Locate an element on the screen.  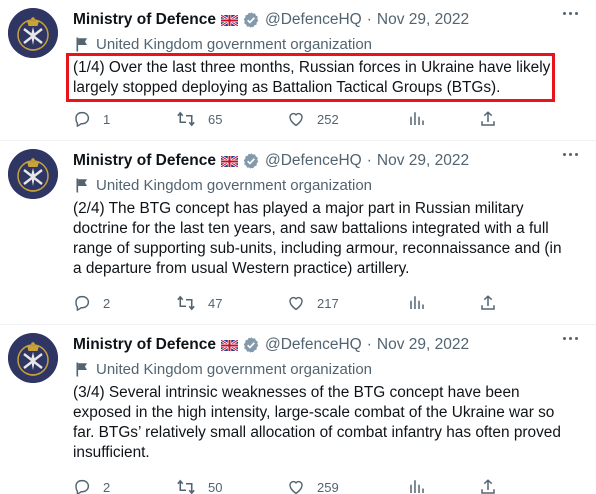
action-bar: 2 47 217 is located at coordinates (293, 304).